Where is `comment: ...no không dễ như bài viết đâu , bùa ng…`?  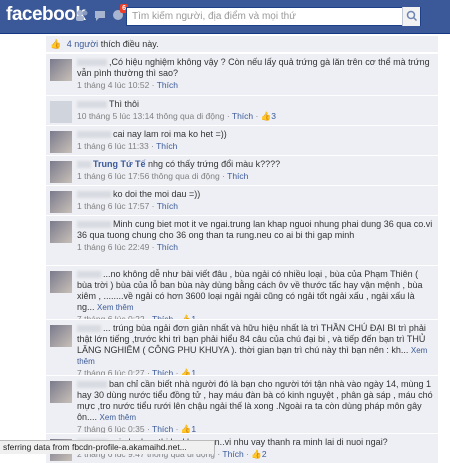
comment: ...no không dễ như bài viết đâu , bùa ng… is located at coordinates (242, 294).